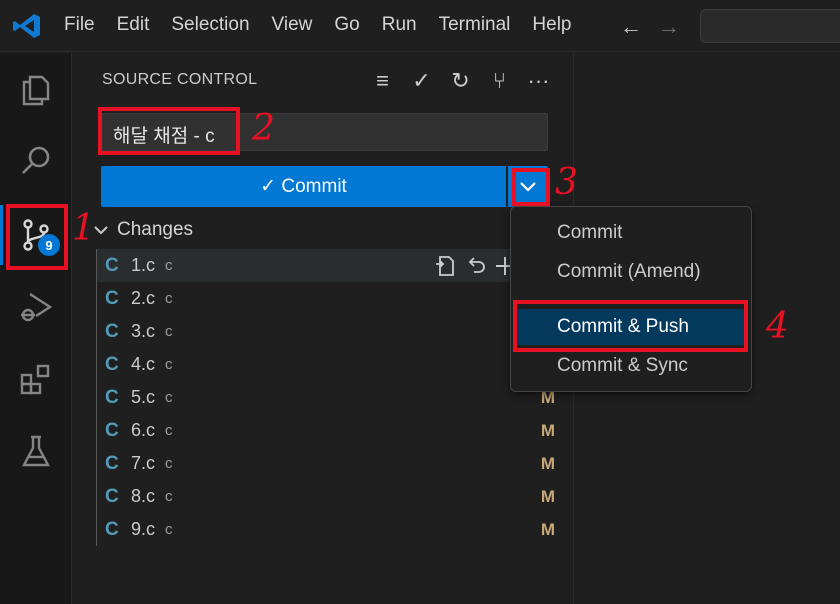 Image resolution: width=840 pixels, height=604 pixels. I want to click on file-name: 5.c, so click(143, 397).